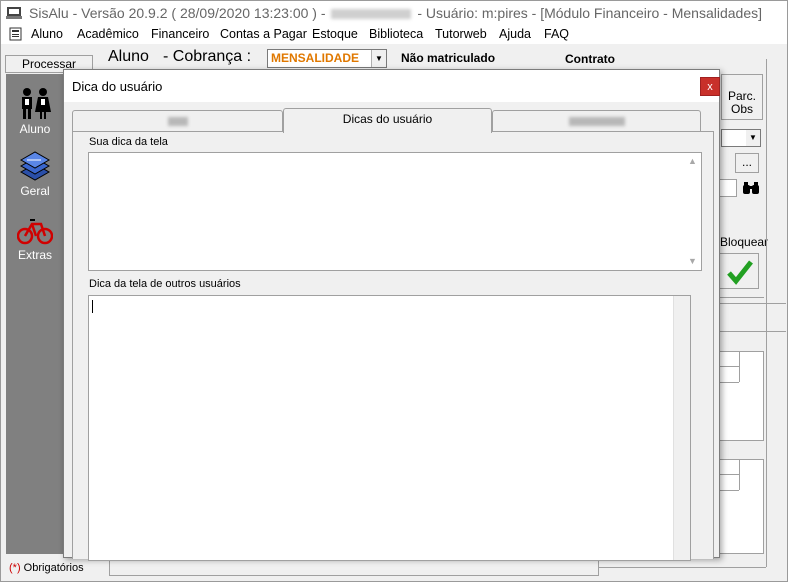 The height and width of the screenshot is (586, 791). Describe the element at coordinates (692, 161) in the screenshot. I see `scroll-up-icon: ▲` at that location.